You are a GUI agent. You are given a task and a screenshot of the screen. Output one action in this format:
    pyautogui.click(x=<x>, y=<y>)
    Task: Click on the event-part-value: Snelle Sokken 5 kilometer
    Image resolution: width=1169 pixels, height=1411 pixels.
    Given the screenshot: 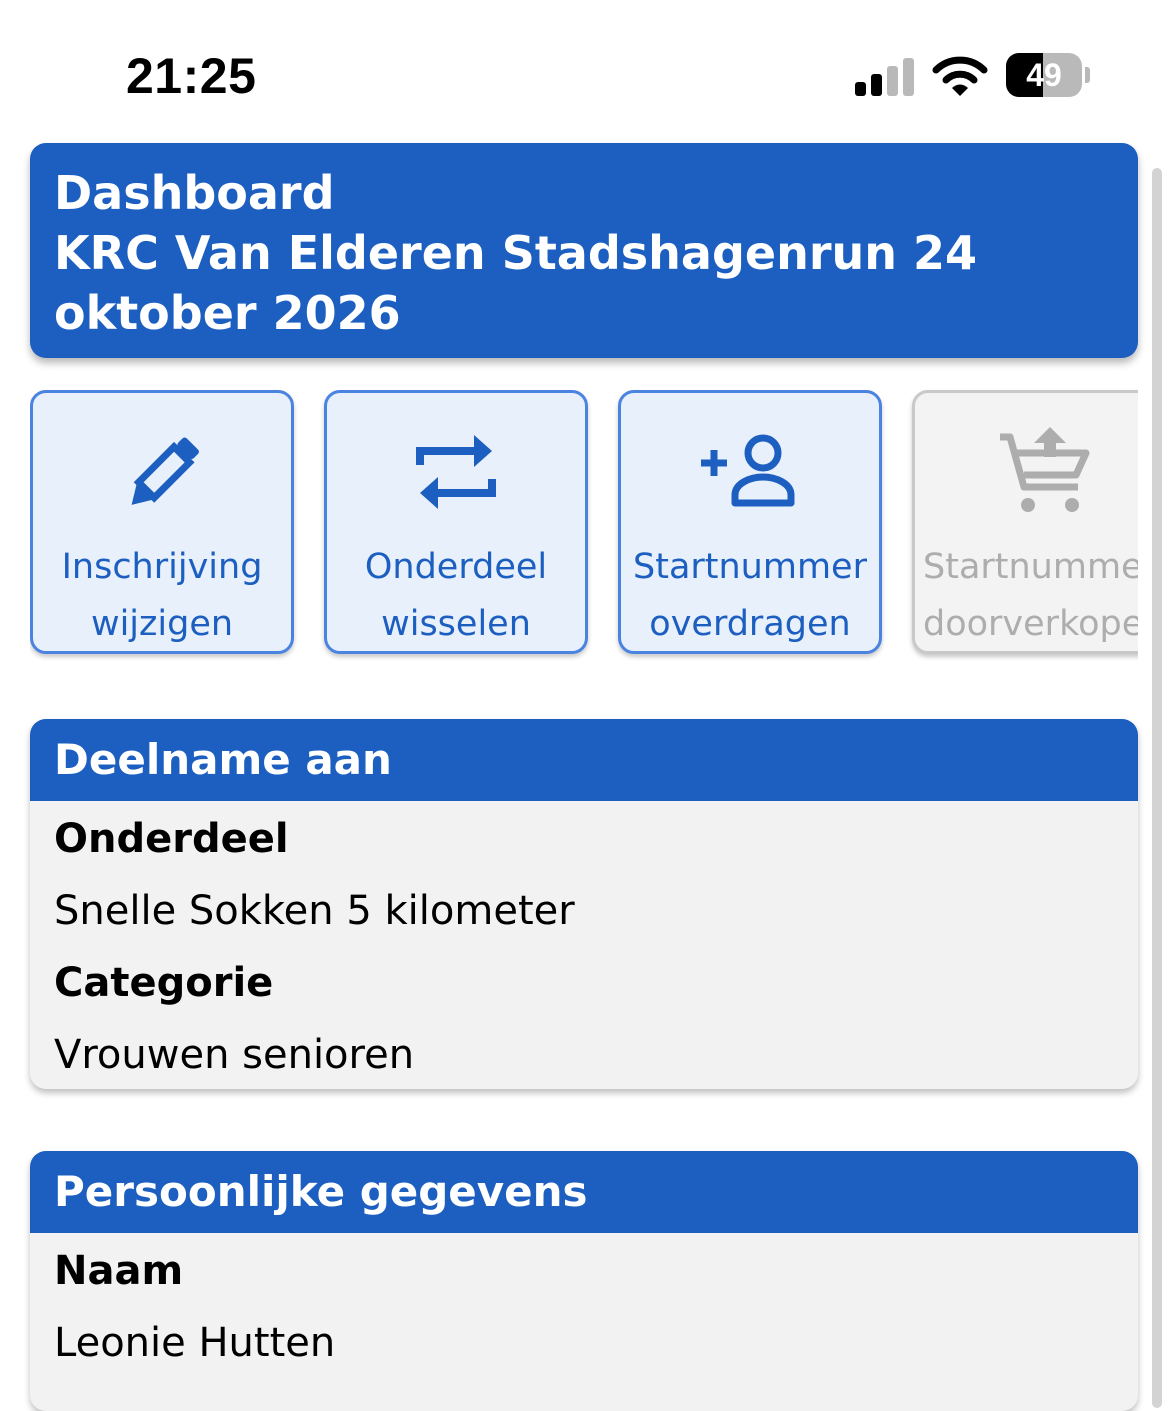 What is the action you would take?
    pyautogui.click(x=314, y=911)
    